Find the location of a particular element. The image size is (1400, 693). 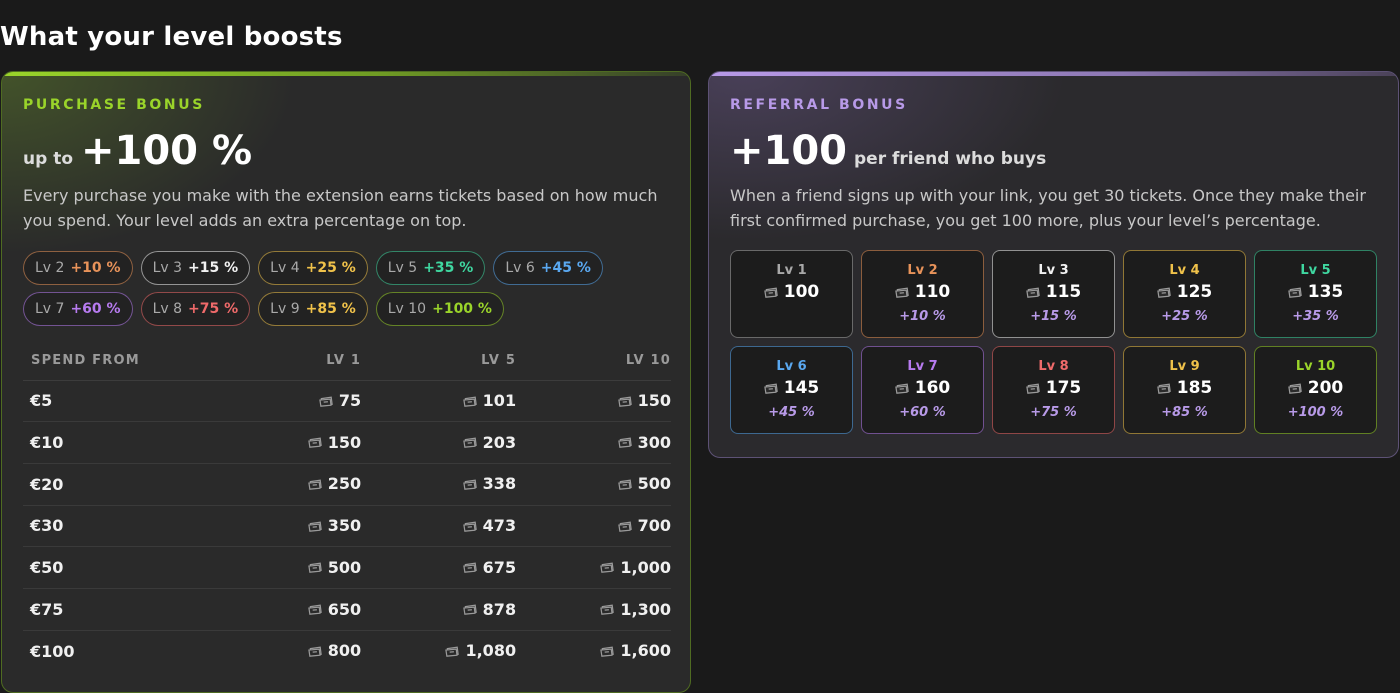

ticket-amount: 150 is located at coordinates (334, 442).